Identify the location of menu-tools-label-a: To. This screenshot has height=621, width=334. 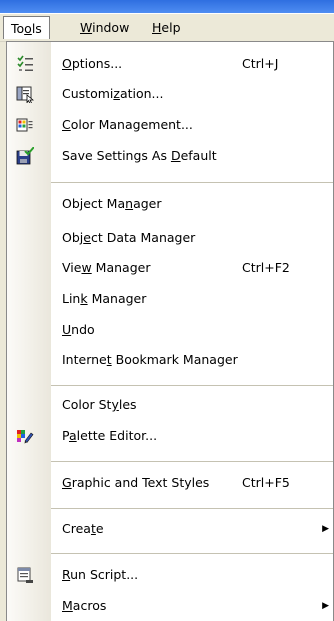
(18, 28).